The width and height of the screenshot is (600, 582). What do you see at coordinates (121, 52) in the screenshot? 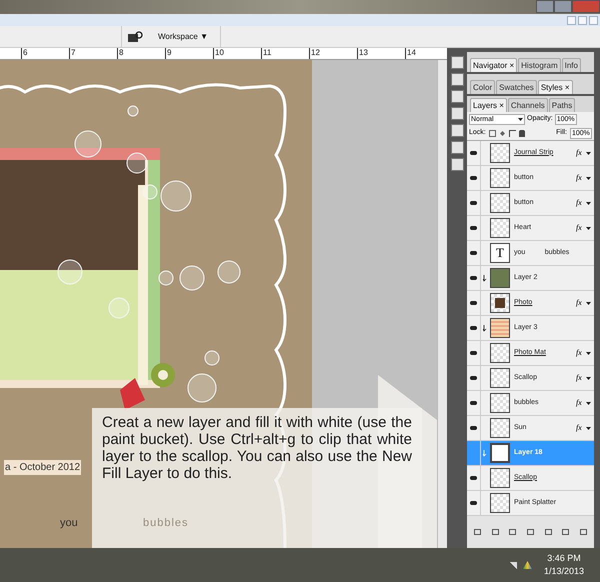
I see `ruler-number: 8` at bounding box center [121, 52].